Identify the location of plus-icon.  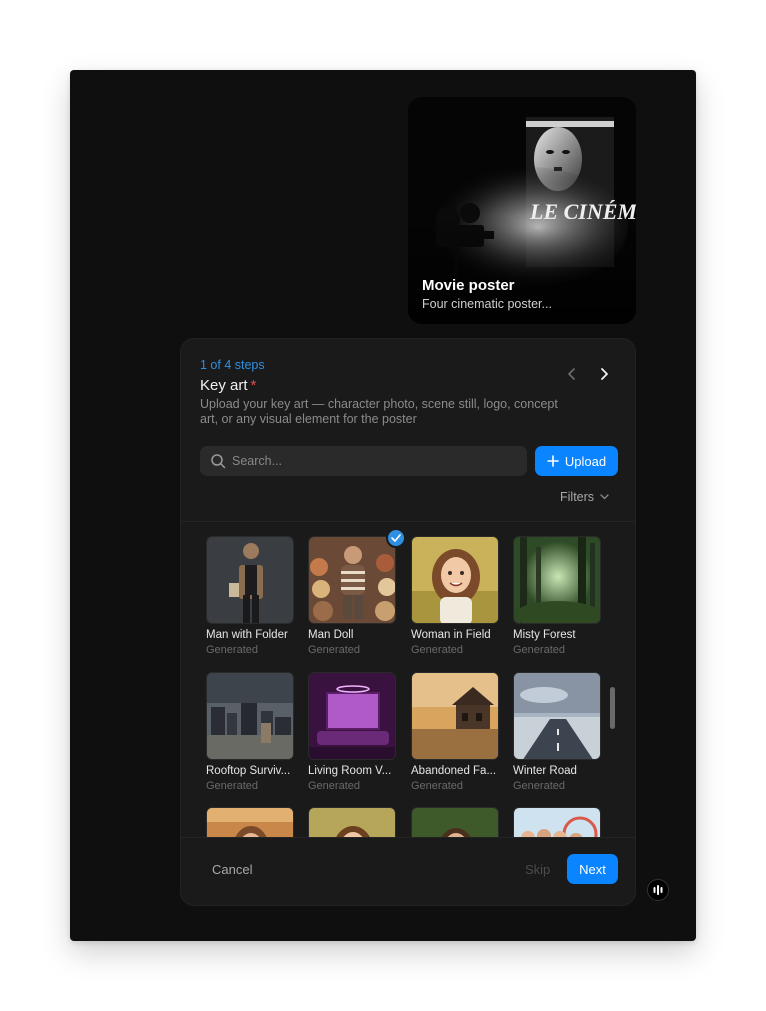
(553, 461).